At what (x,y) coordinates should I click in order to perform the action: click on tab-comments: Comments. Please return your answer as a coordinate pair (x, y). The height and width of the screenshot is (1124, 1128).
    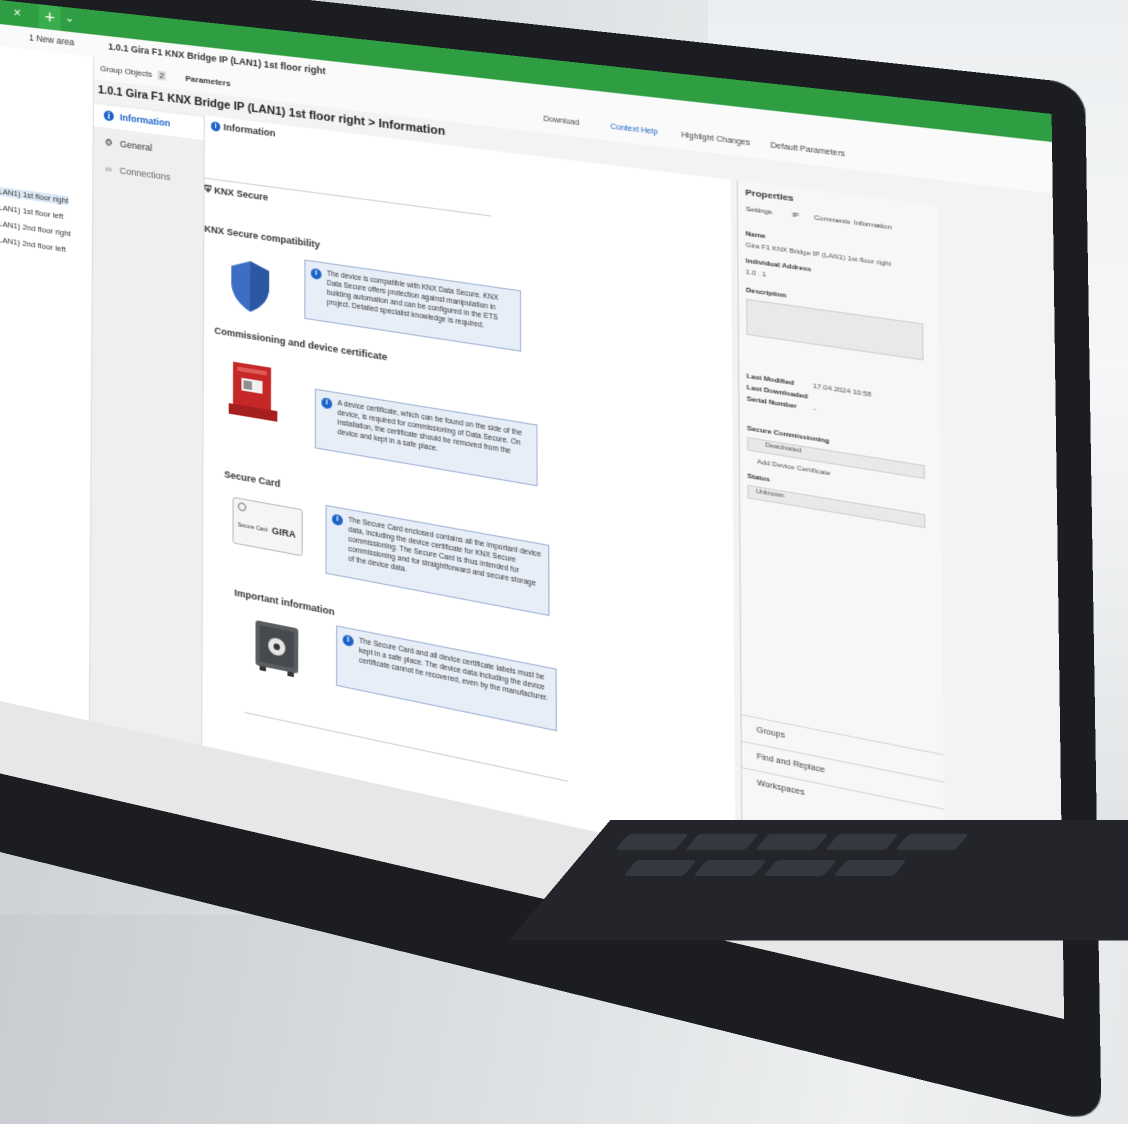
    Looking at the image, I should click on (832, 220).